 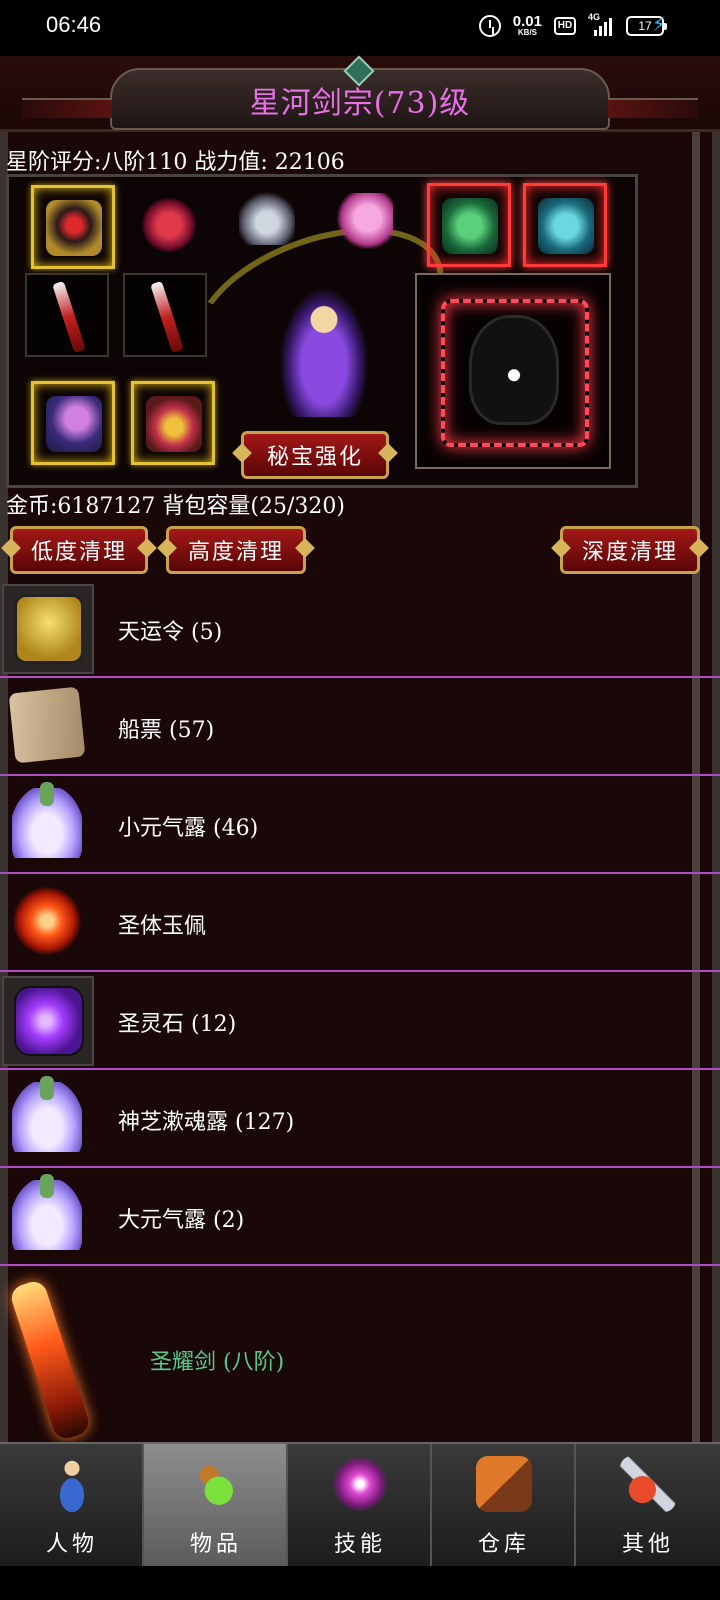 I want to click on network-speed-unit: KB/S, so click(x=527, y=32).